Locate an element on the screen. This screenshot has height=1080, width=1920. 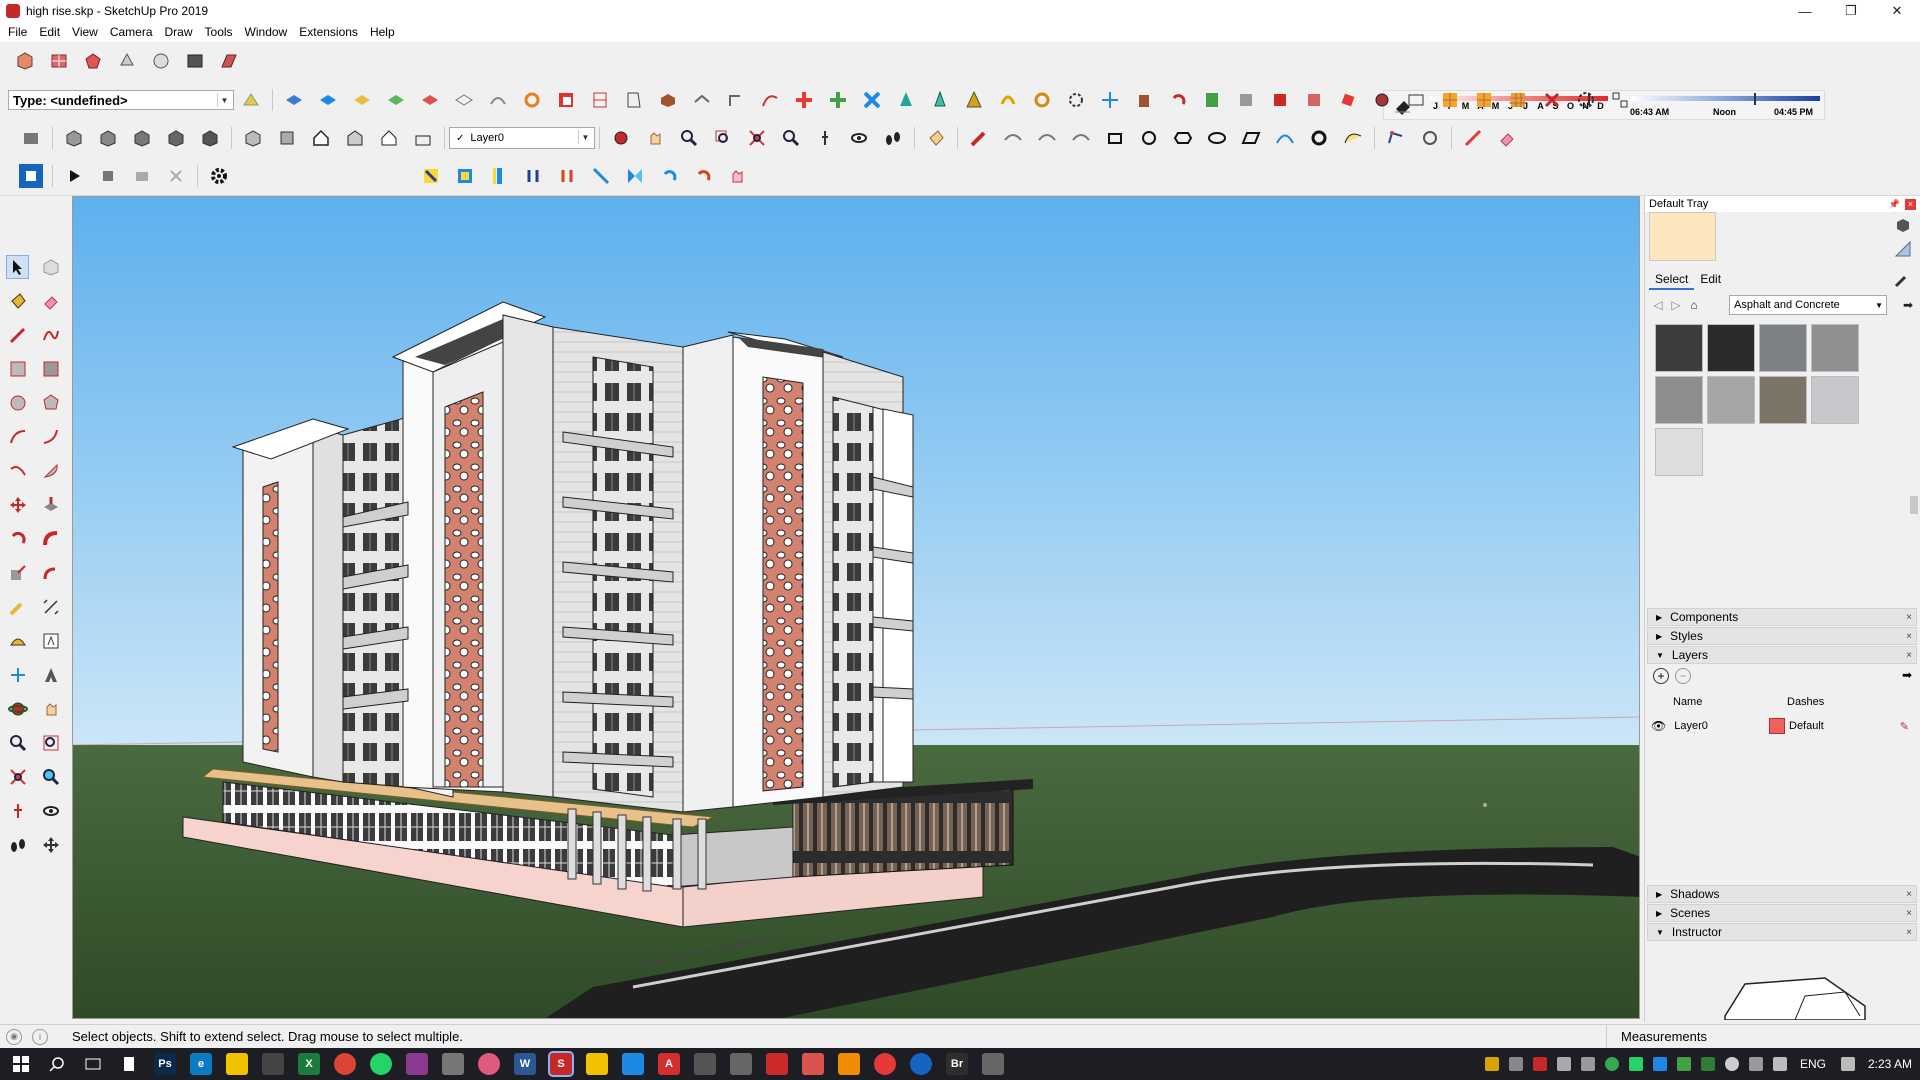
extension-warehouse-icon is located at coordinates (59, 61).